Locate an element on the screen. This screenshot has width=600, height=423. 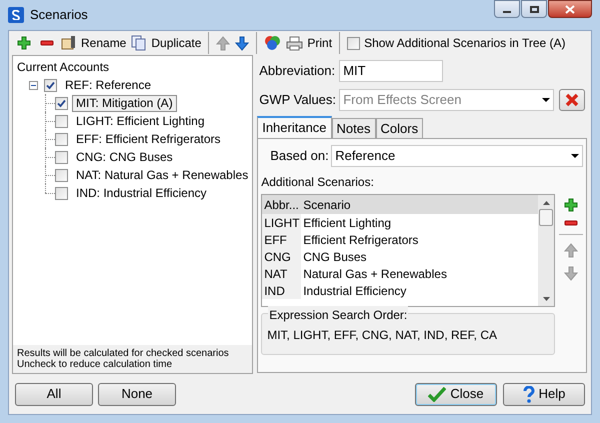
delete-button is located at coordinates (572, 100).